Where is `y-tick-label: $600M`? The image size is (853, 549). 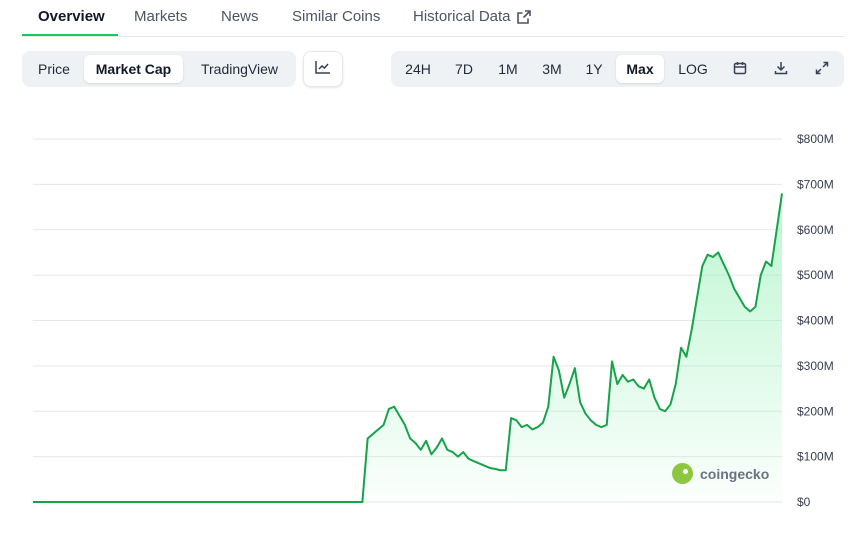
y-tick-label: $600M is located at coordinates (815, 230).